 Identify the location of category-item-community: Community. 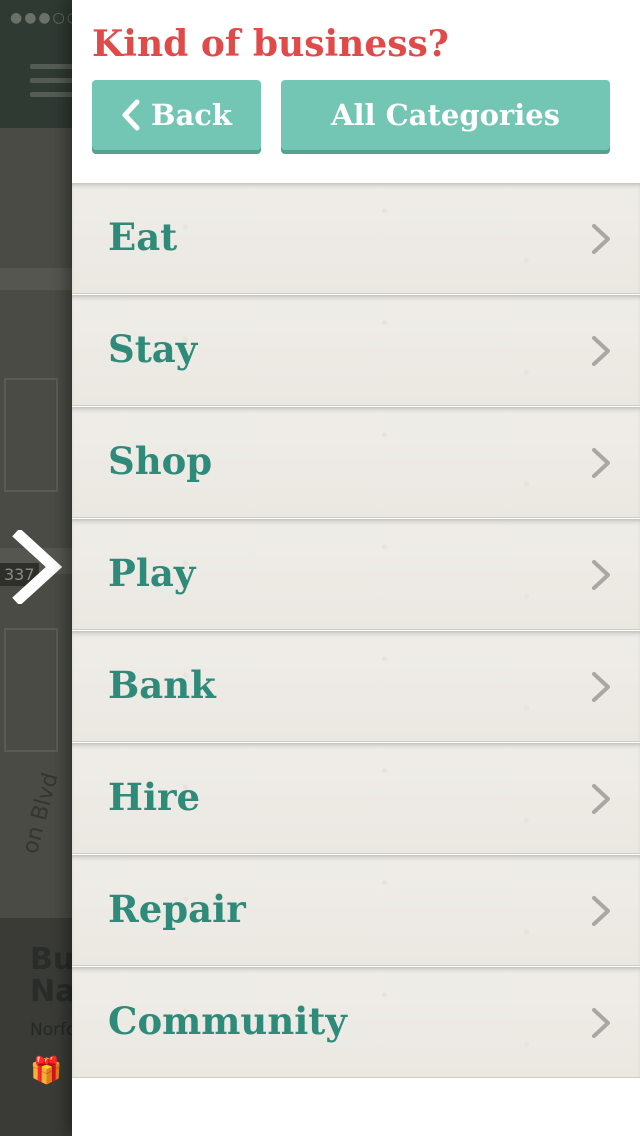
(356, 1022).